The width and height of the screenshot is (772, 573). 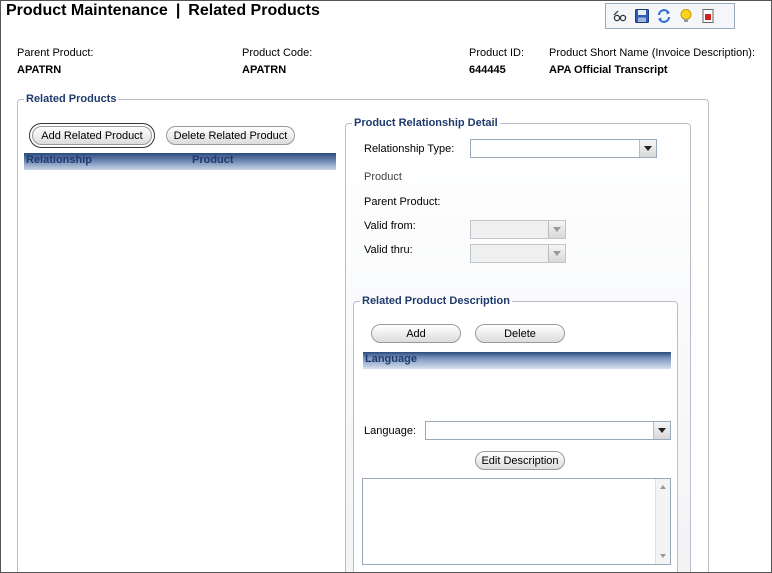 What do you see at coordinates (426, 123) in the screenshot?
I see `relationship-detail-legend: Product Relationship Detail` at bounding box center [426, 123].